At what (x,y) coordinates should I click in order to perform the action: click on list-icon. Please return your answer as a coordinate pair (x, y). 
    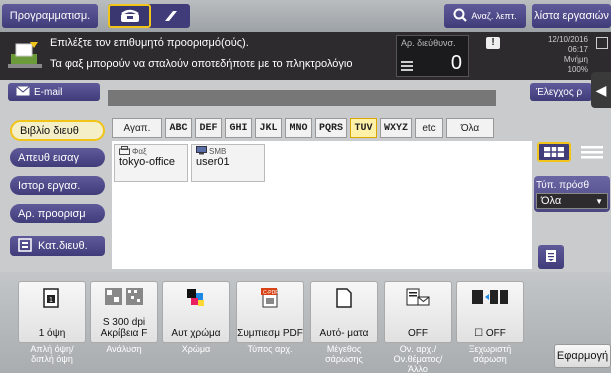
    Looking at the image, I should click on (407, 67).